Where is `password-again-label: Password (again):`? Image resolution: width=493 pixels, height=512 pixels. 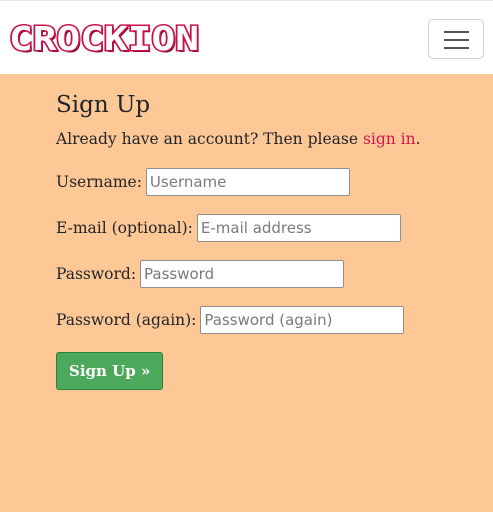 password-again-label: Password (again): is located at coordinates (126, 320).